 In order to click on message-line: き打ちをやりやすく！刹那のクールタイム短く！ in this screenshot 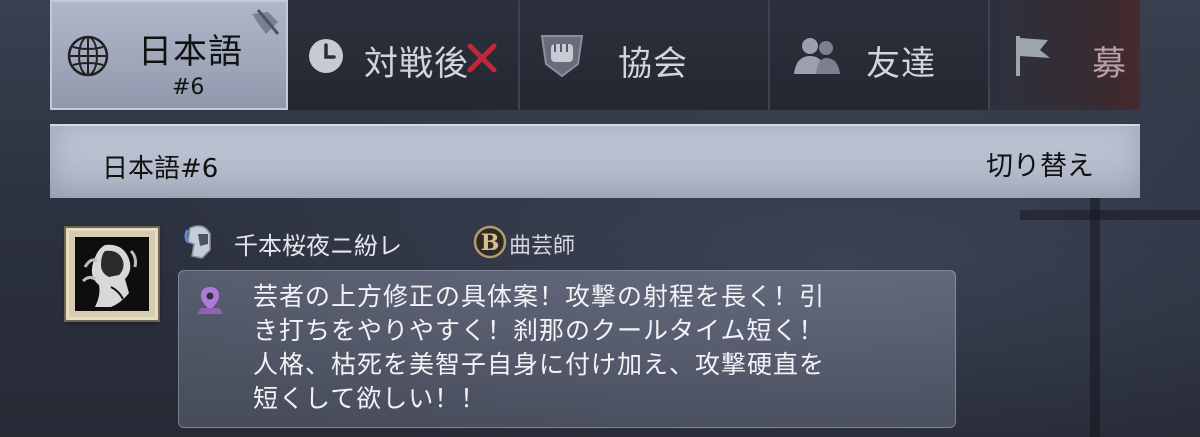, I will do `click(539, 330)`.